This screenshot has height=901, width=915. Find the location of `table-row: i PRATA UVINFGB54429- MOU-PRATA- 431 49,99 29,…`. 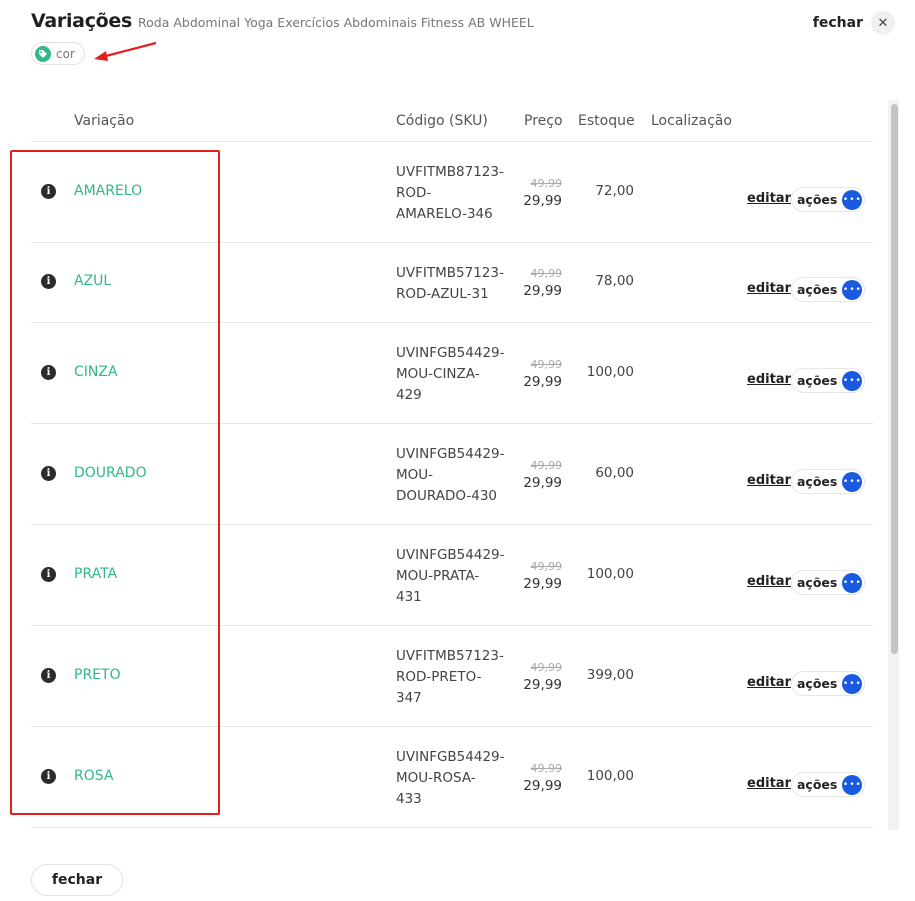

table-row: i PRATA UVINFGB54429- MOU-PRATA- 431 49,99 29,… is located at coordinates (452, 575).